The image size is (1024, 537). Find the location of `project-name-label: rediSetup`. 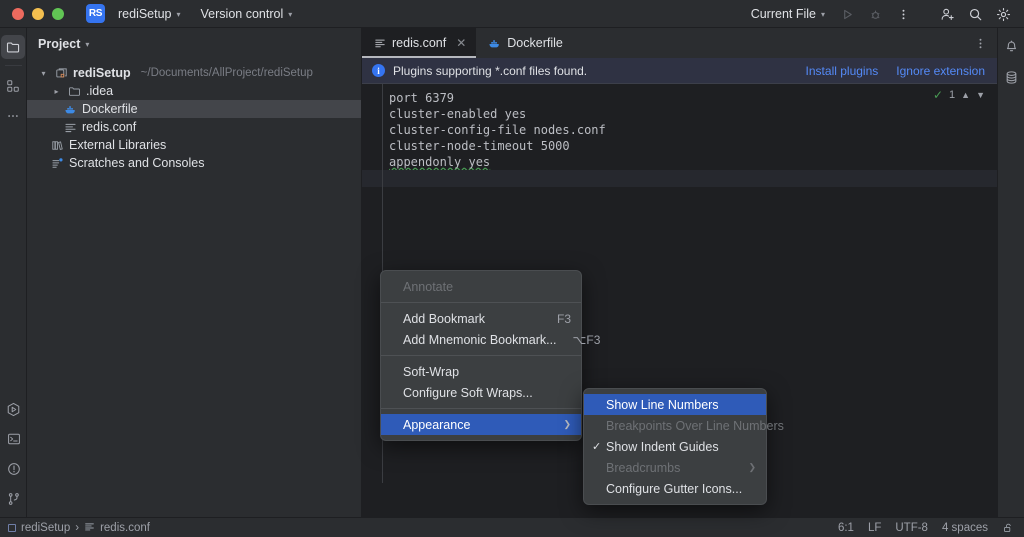

project-name-label: rediSetup is located at coordinates (145, 13).